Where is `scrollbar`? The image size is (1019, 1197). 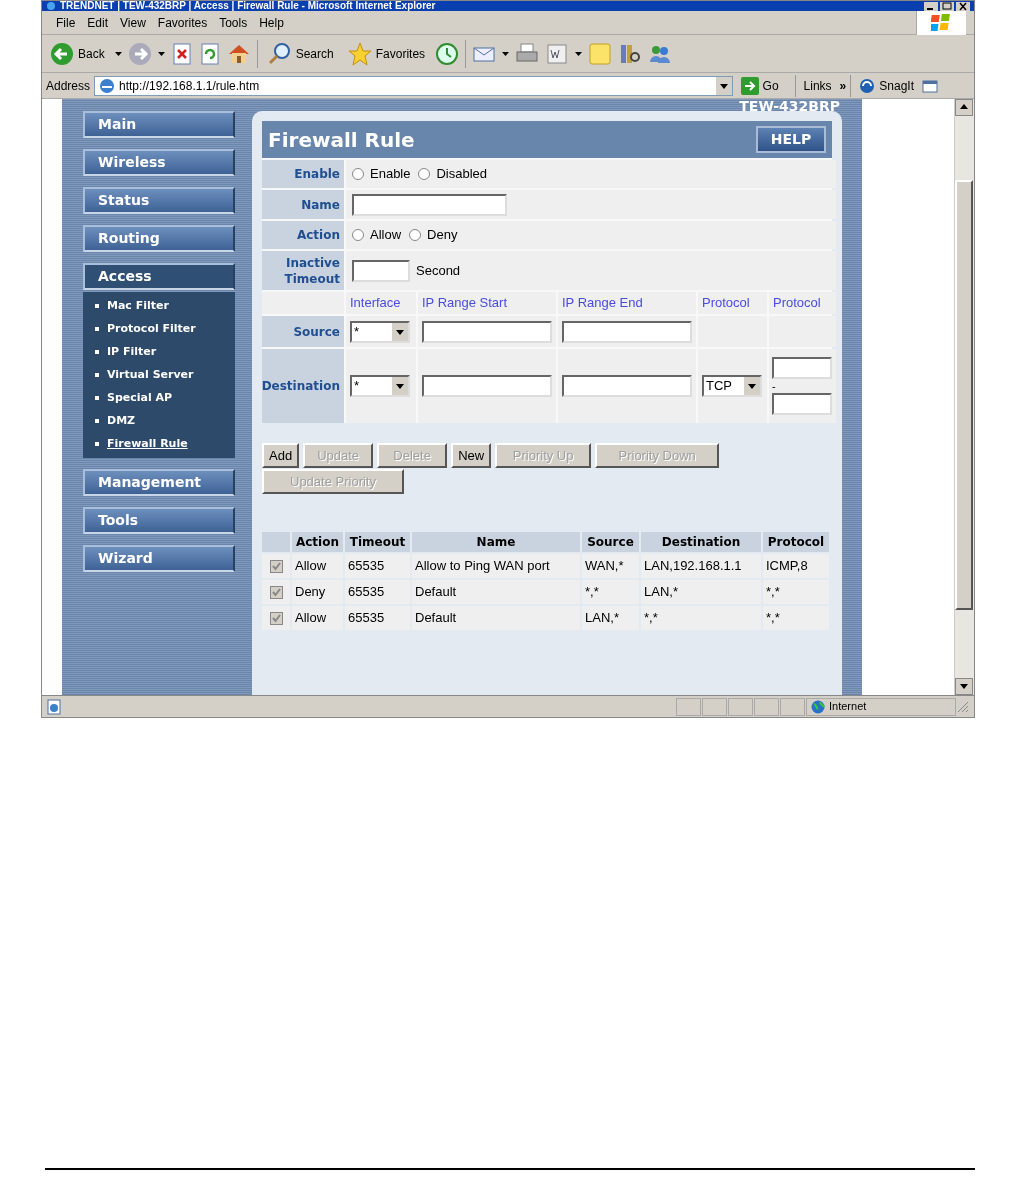
scrollbar is located at coordinates (964, 397).